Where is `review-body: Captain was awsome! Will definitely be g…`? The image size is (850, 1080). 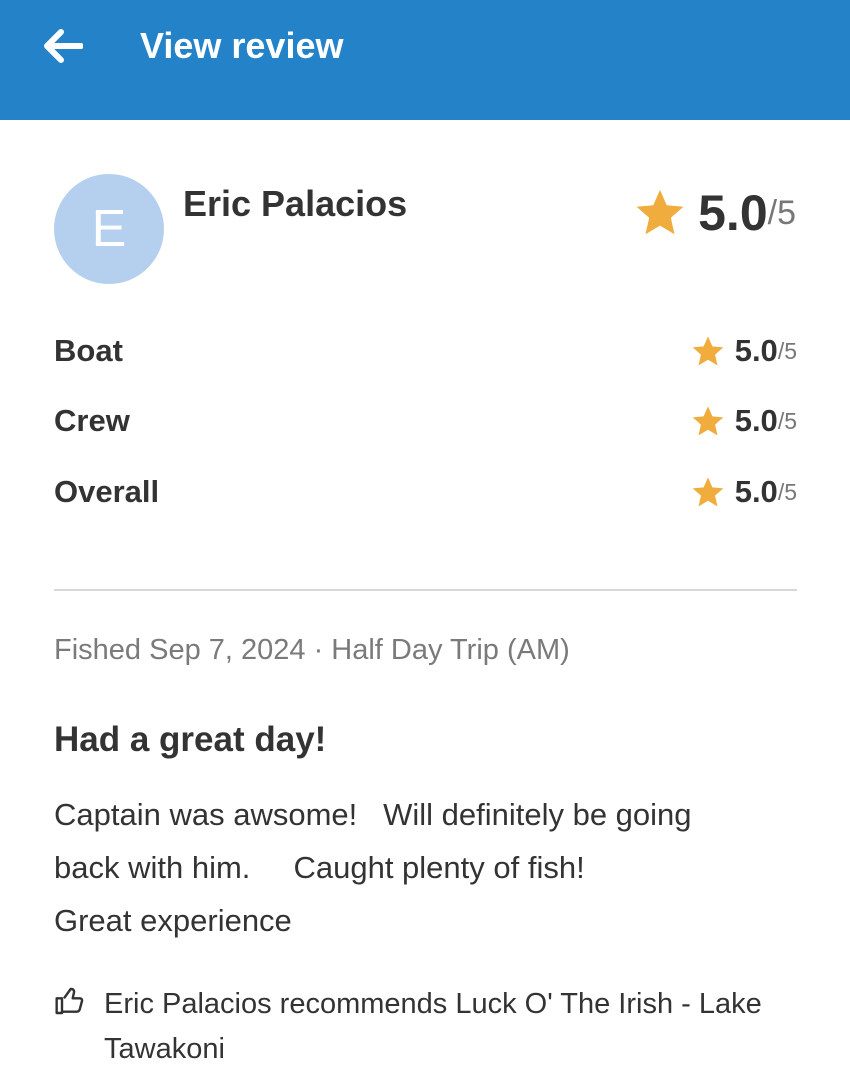 review-body: Captain was awsome! Will definitely be g… is located at coordinates (434, 867).